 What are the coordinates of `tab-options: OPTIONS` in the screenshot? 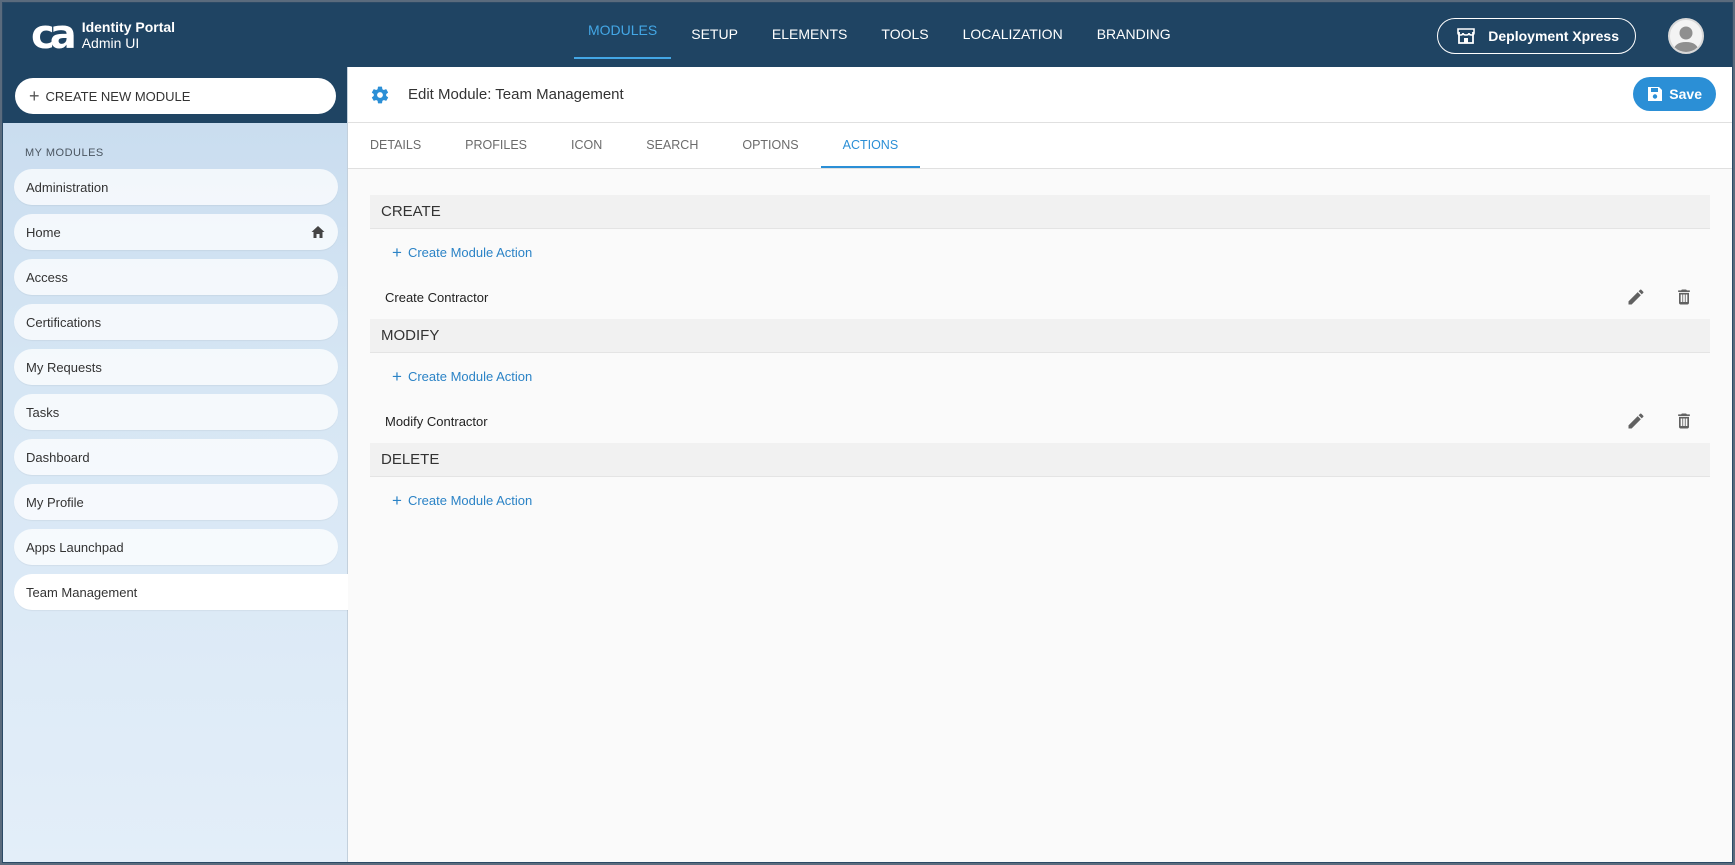 It's located at (770, 145).